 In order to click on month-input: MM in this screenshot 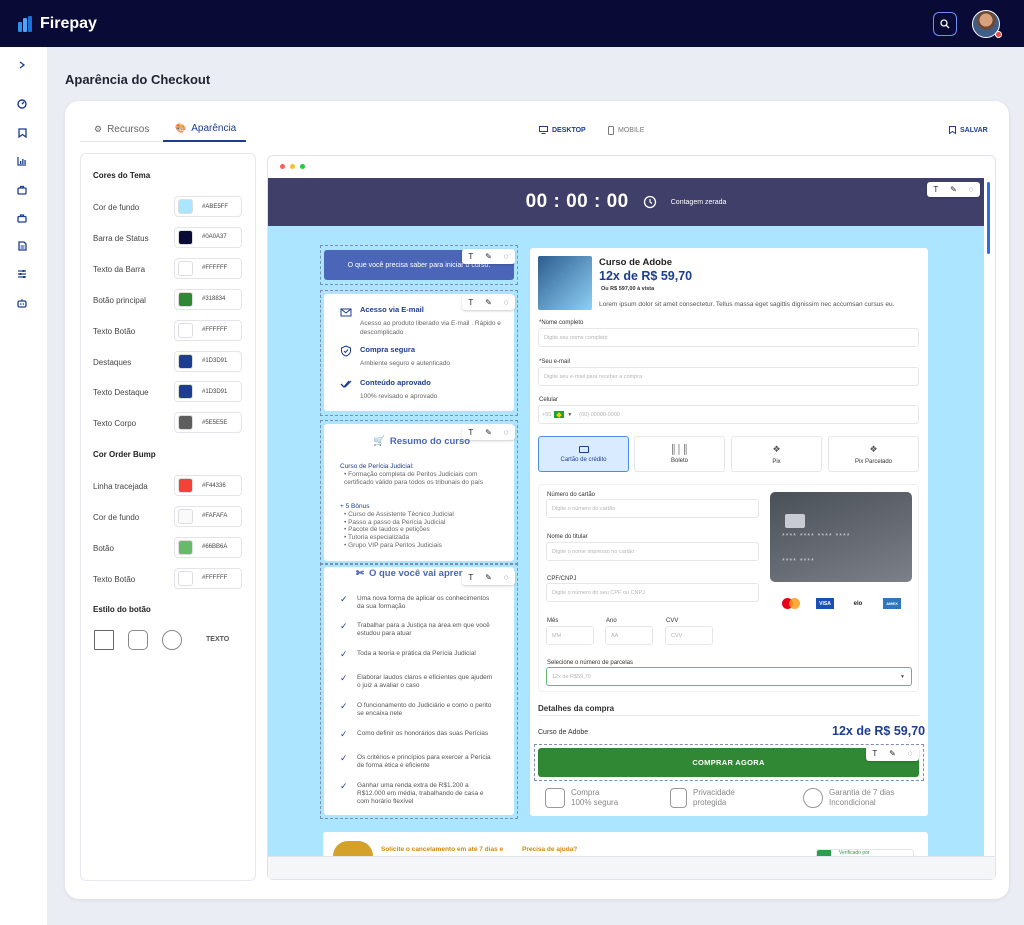, I will do `click(570, 635)`.